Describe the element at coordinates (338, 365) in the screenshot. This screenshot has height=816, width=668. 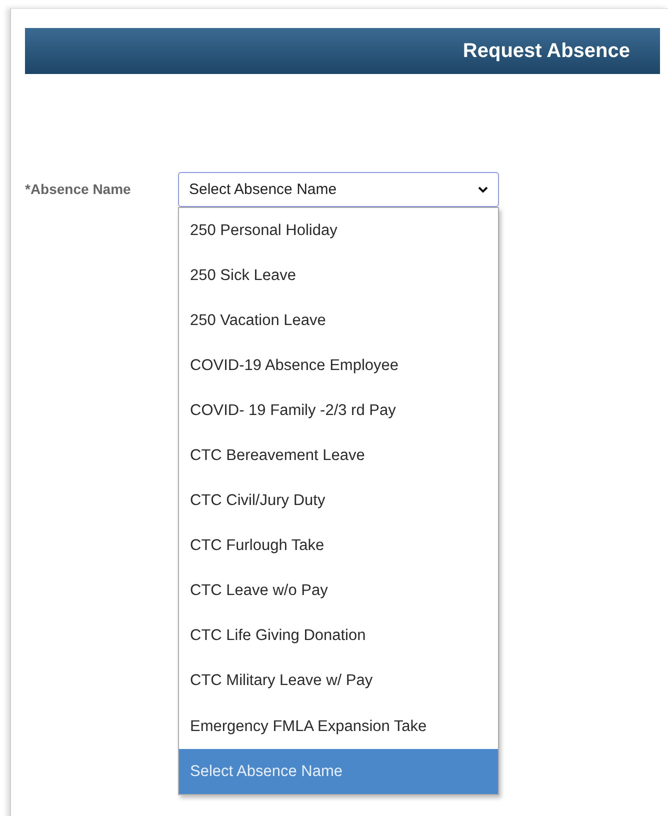
I see `dropdown-option: COVID-19 Absence Employee` at that location.